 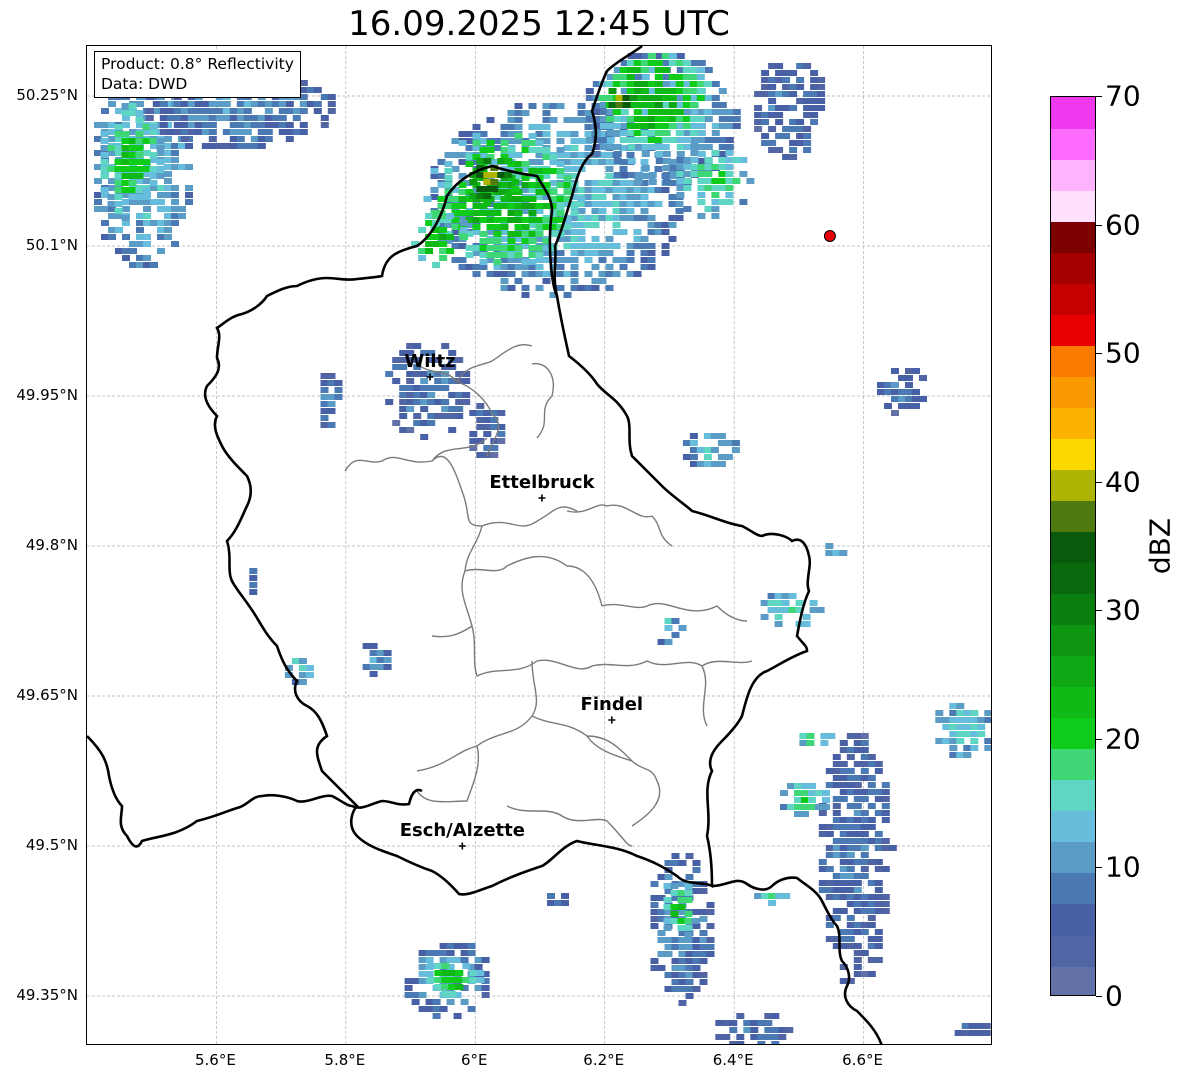 What do you see at coordinates (47, 95) in the screenshot?
I see `lat-tick-label: 50.25°N` at bounding box center [47, 95].